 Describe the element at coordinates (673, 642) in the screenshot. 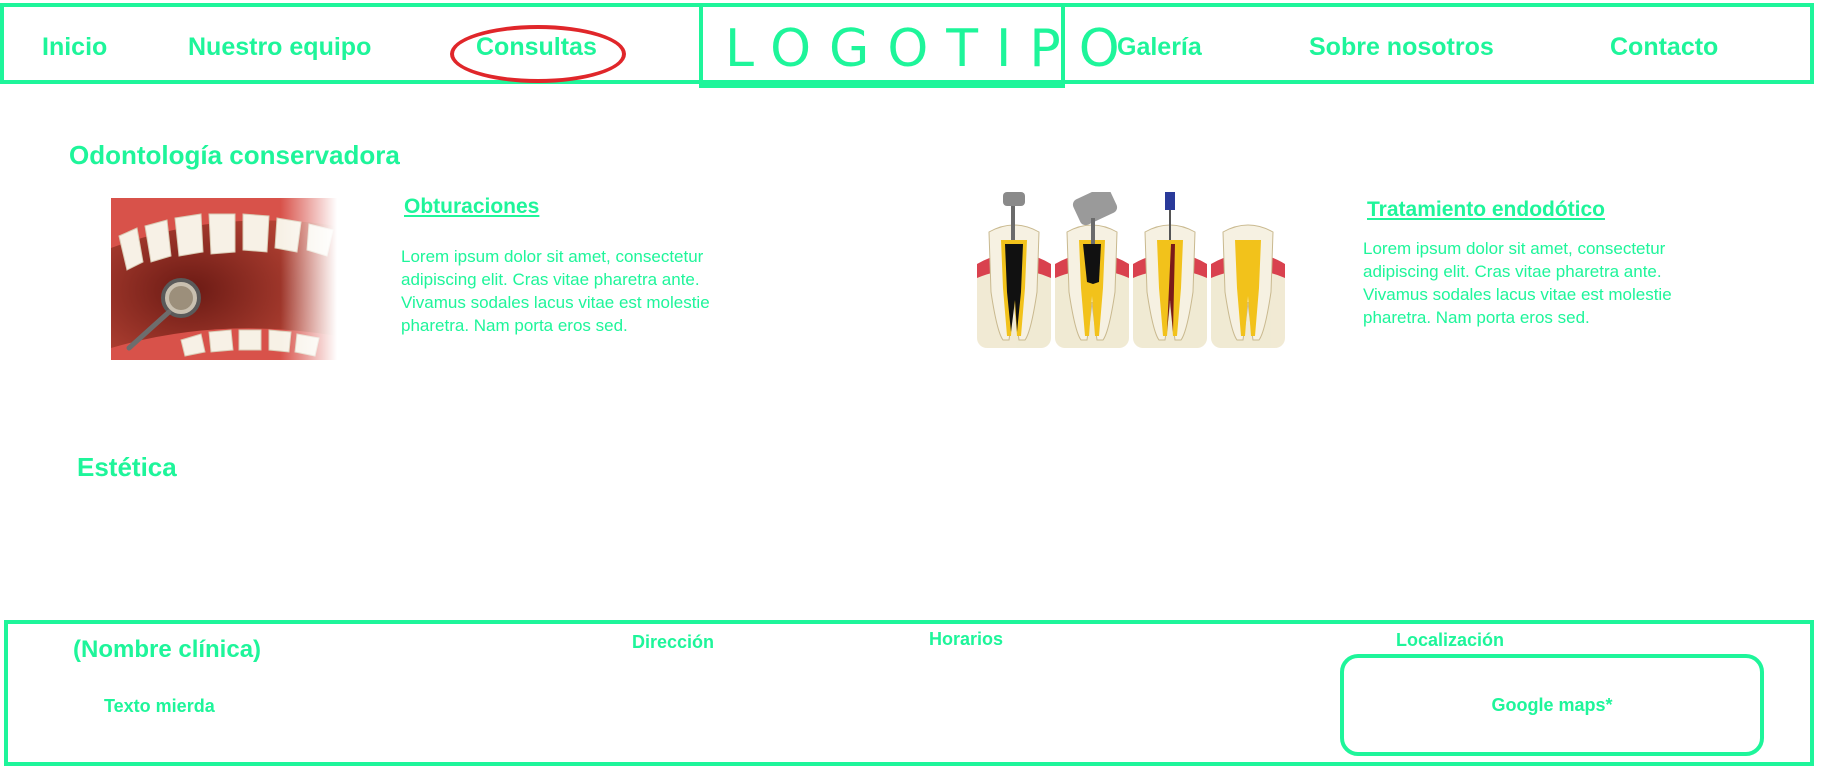

I see `footer-direccion: Dirección` at that location.